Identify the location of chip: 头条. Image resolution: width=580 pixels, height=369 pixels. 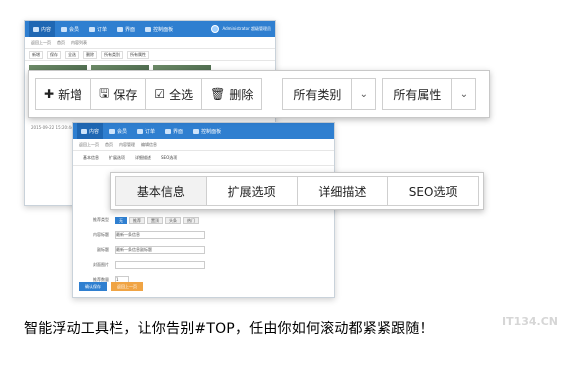
(173, 220).